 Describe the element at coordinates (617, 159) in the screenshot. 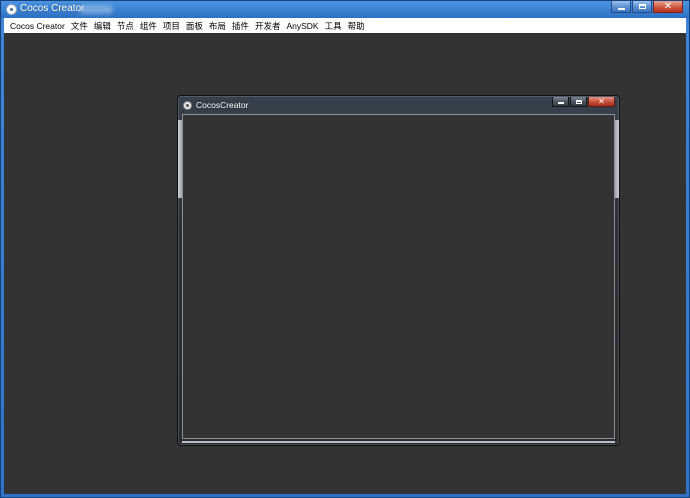

I see `child-window-right-edge` at that location.